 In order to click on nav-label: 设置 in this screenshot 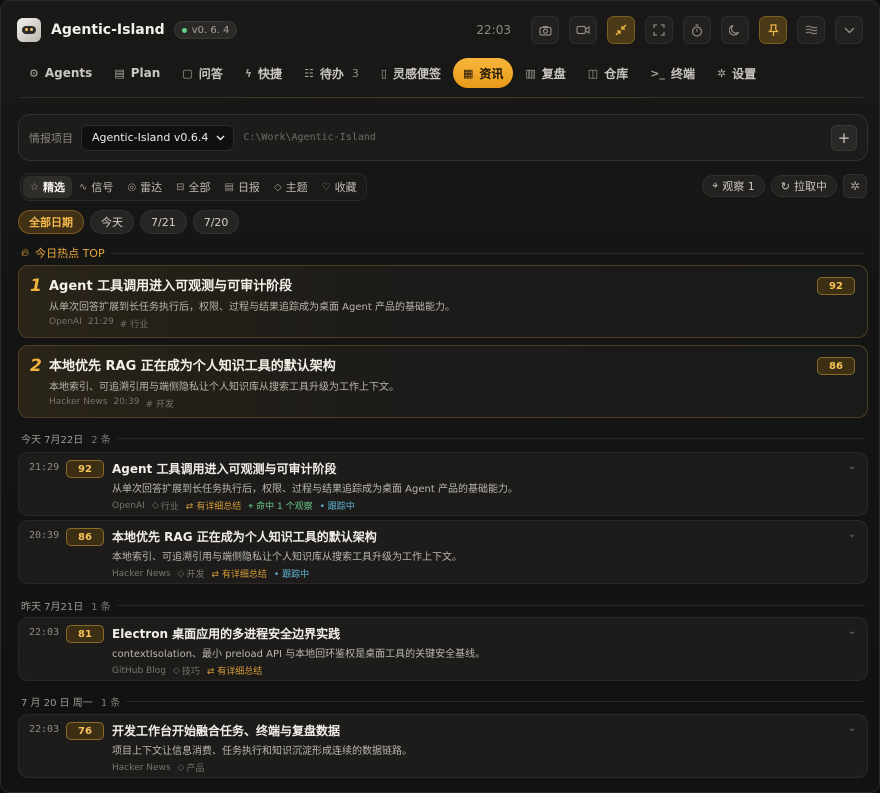, I will do `click(744, 73)`.